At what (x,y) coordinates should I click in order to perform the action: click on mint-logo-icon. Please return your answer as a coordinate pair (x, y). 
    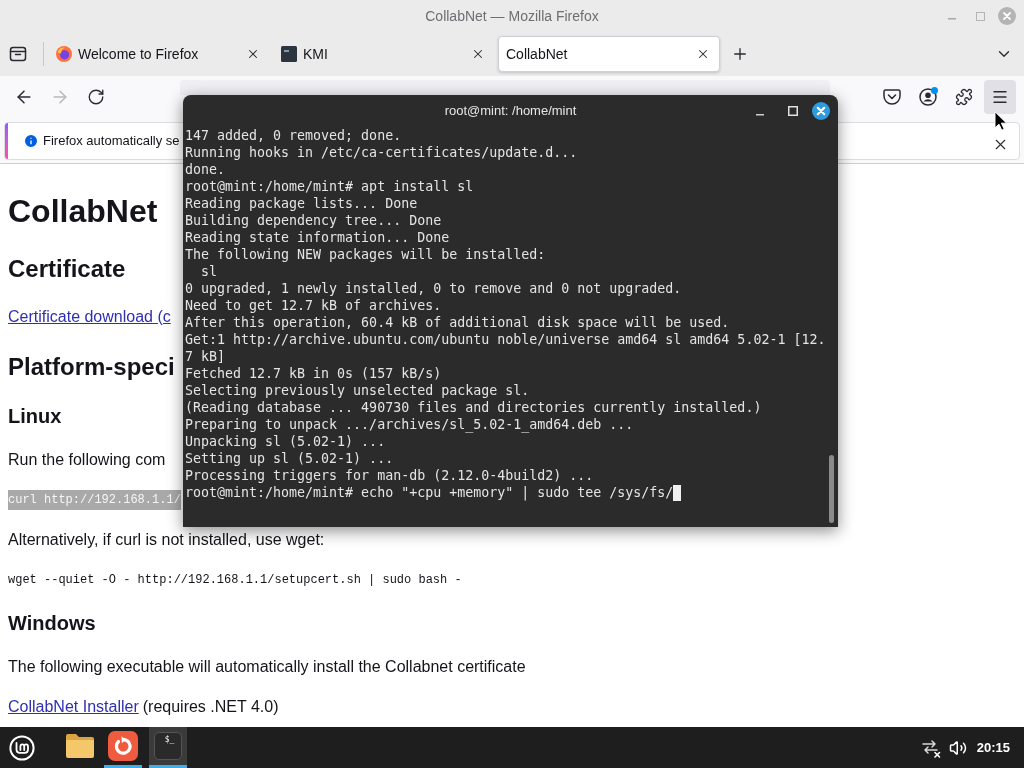
    Looking at the image, I should click on (22, 747).